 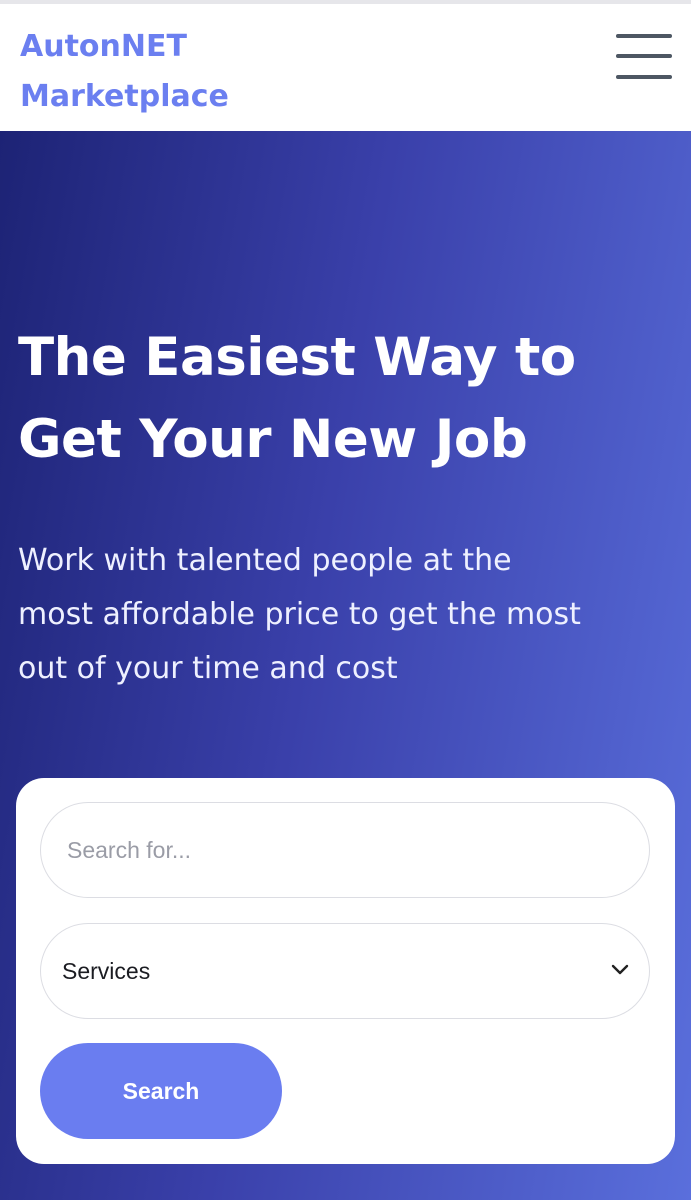 What do you see at coordinates (200, 72) in the screenshot?
I see `brand-logo-text: AutonNET Marketplace` at bounding box center [200, 72].